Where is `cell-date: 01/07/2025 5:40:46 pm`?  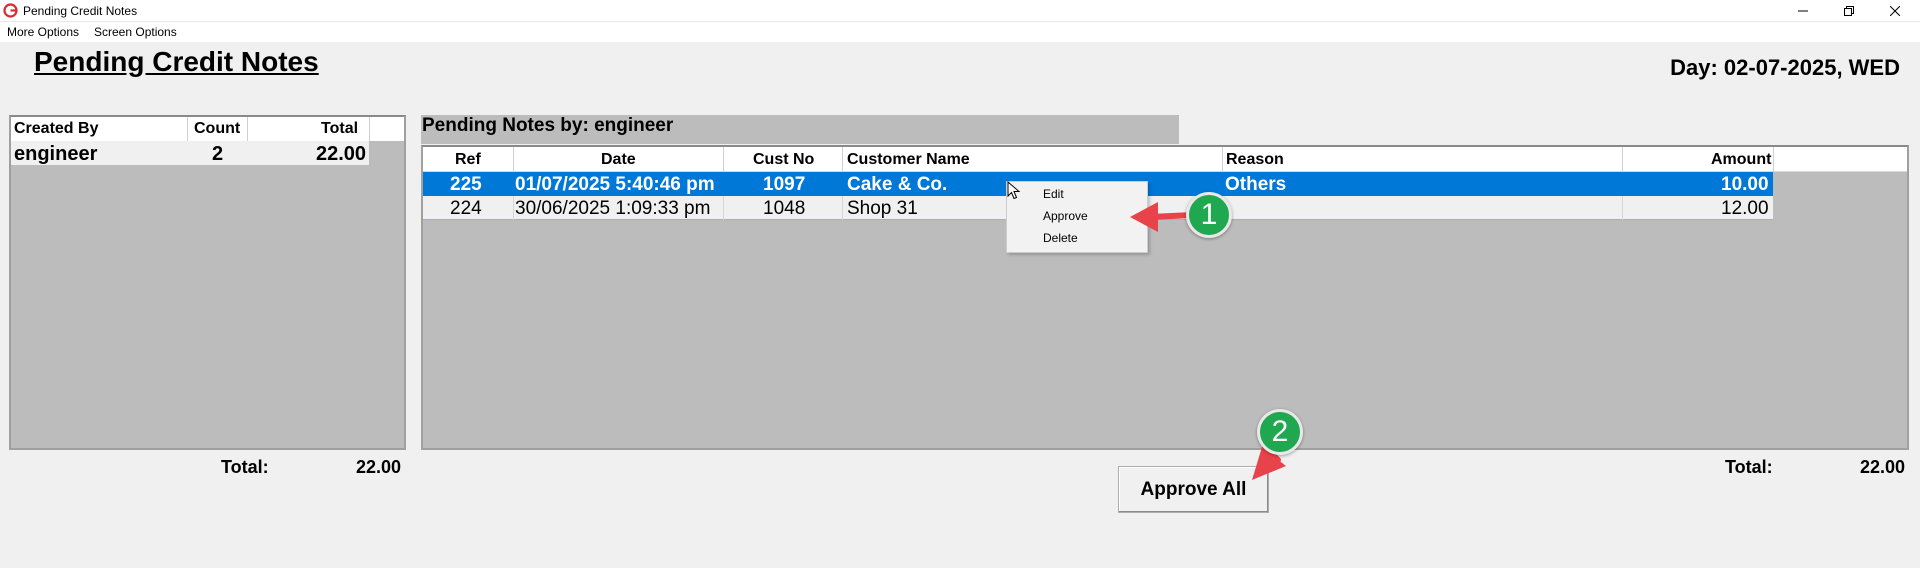
cell-date: 01/07/2025 5:40:46 pm is located at coordinates (615, 184).